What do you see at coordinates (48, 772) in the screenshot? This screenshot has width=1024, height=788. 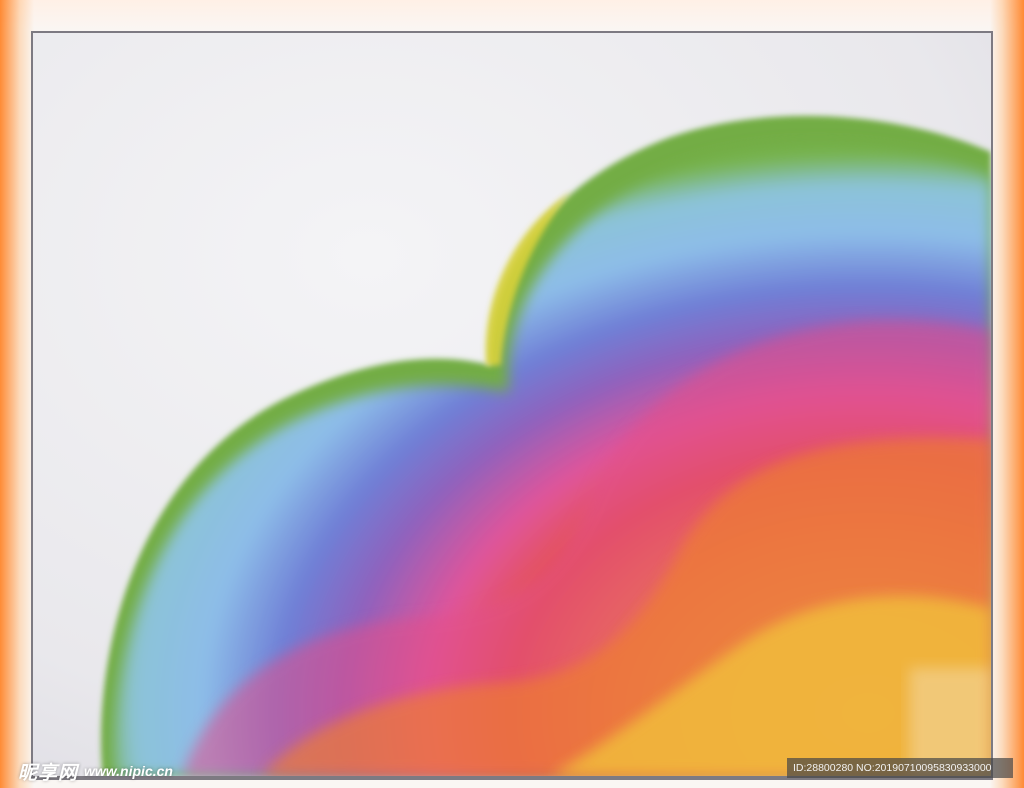 I see `watermark-site-name: 昵享网` at bounding box center [48, 772].